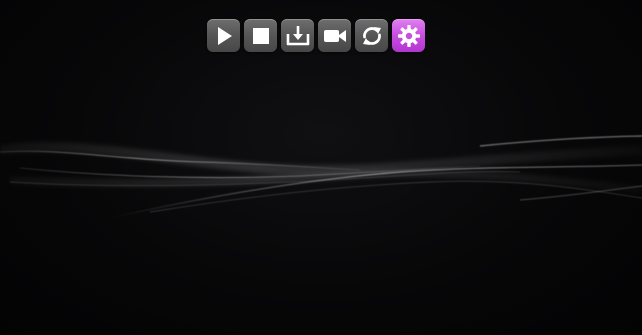 This screenshot has height=335, width=642. I want to click on stop-icon, so click(260, 35).